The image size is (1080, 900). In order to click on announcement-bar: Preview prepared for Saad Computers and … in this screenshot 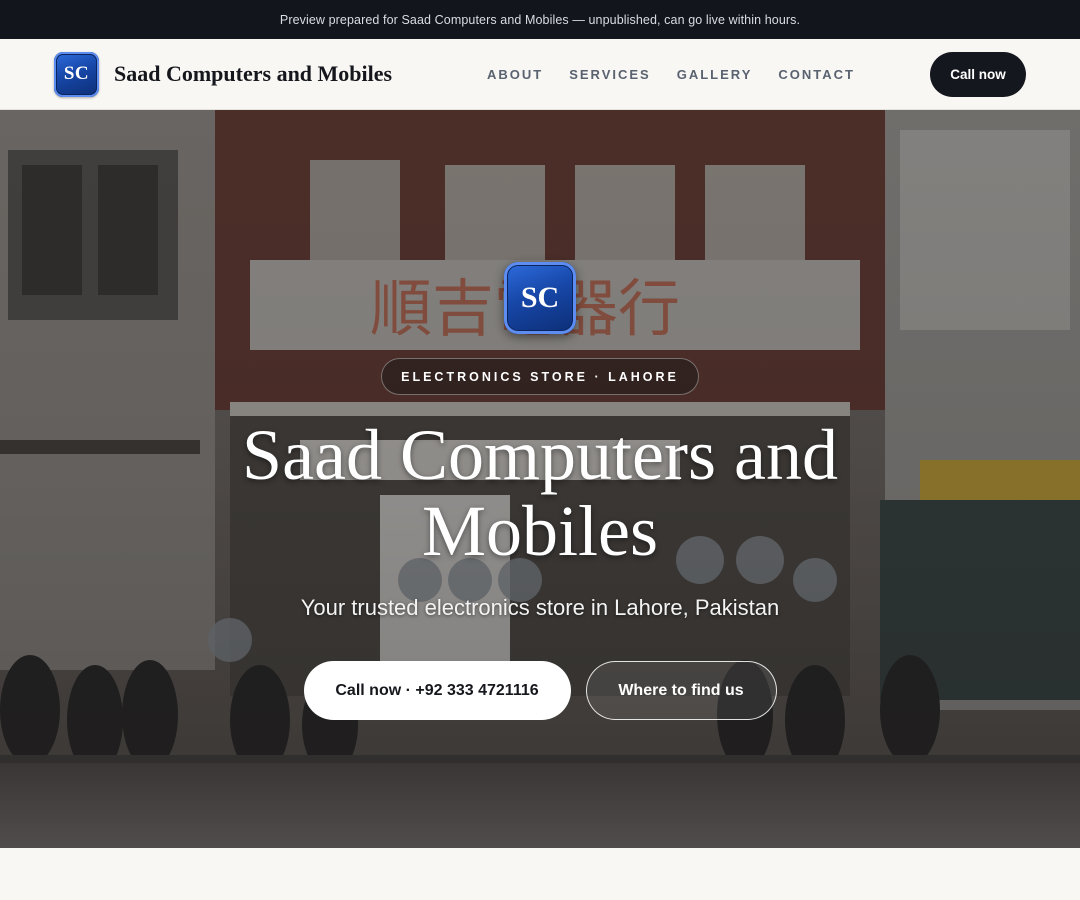, I will do `click(540, 19)`.